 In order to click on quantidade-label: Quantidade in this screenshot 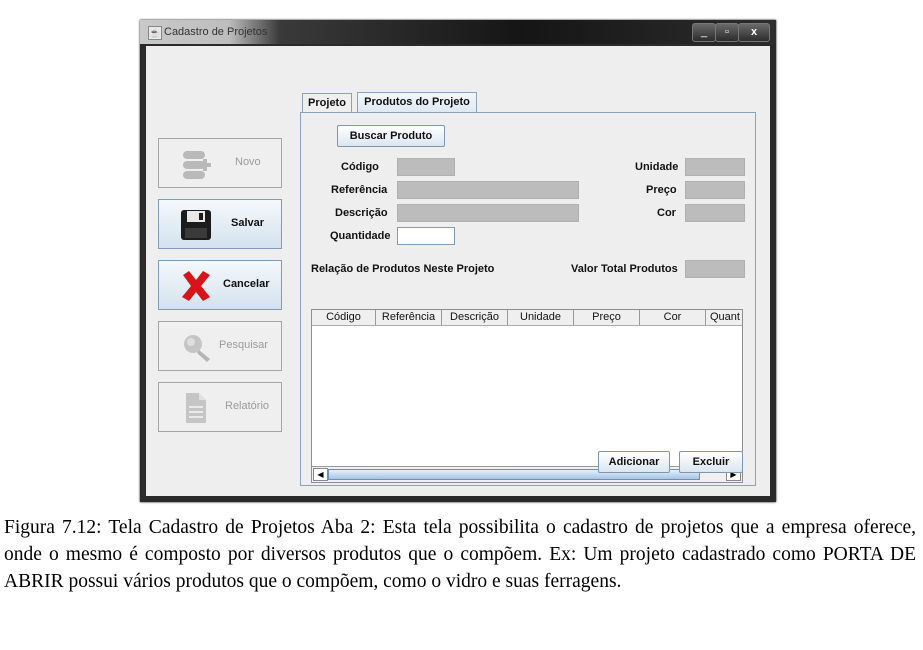, I will do `click(360, 236)`.